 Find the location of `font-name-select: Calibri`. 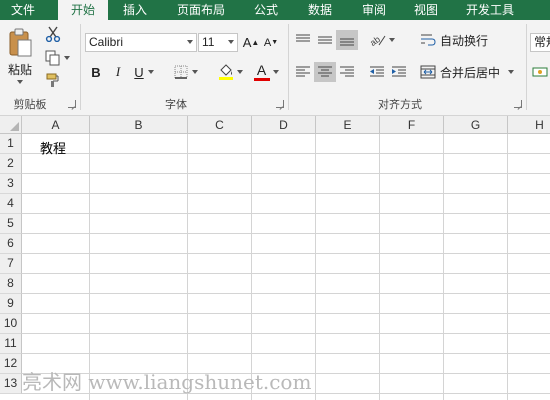

font-name-select: Calibri is located at coordinates (141, 42).